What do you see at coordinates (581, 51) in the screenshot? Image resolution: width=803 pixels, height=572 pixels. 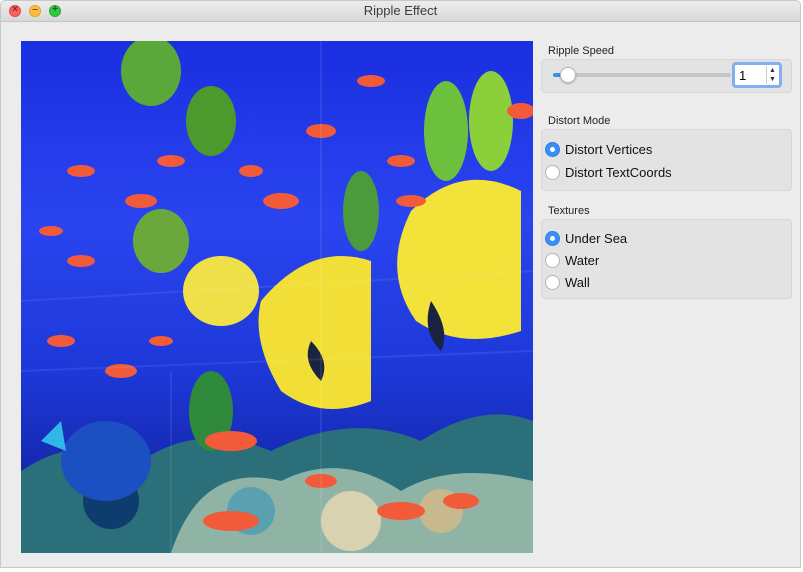 I see `ripple-speed-label: Ripple Speed` at bounding box center [581, 51].